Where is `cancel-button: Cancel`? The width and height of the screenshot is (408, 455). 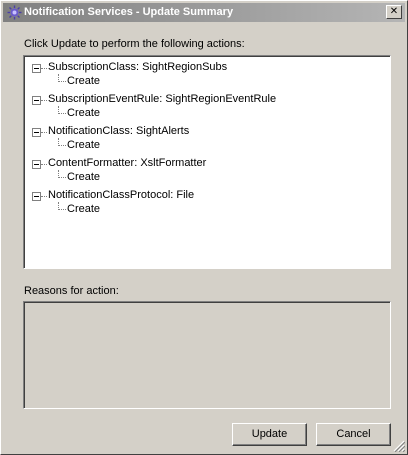
cancel-button: Cancel is located at coordinates (353, 434).